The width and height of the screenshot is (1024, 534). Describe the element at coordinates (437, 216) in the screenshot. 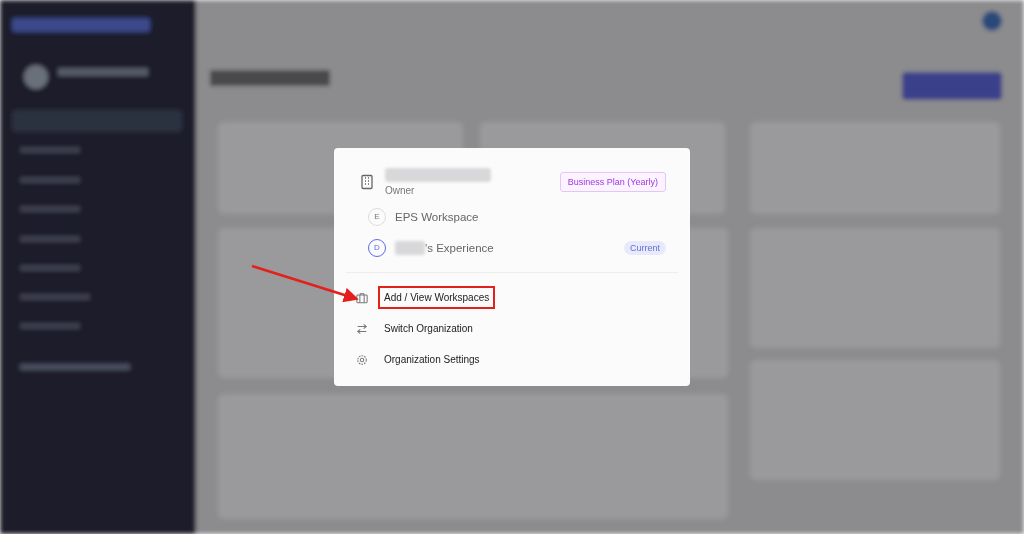

I see `workspace-name: EPS Workspace` at that location.